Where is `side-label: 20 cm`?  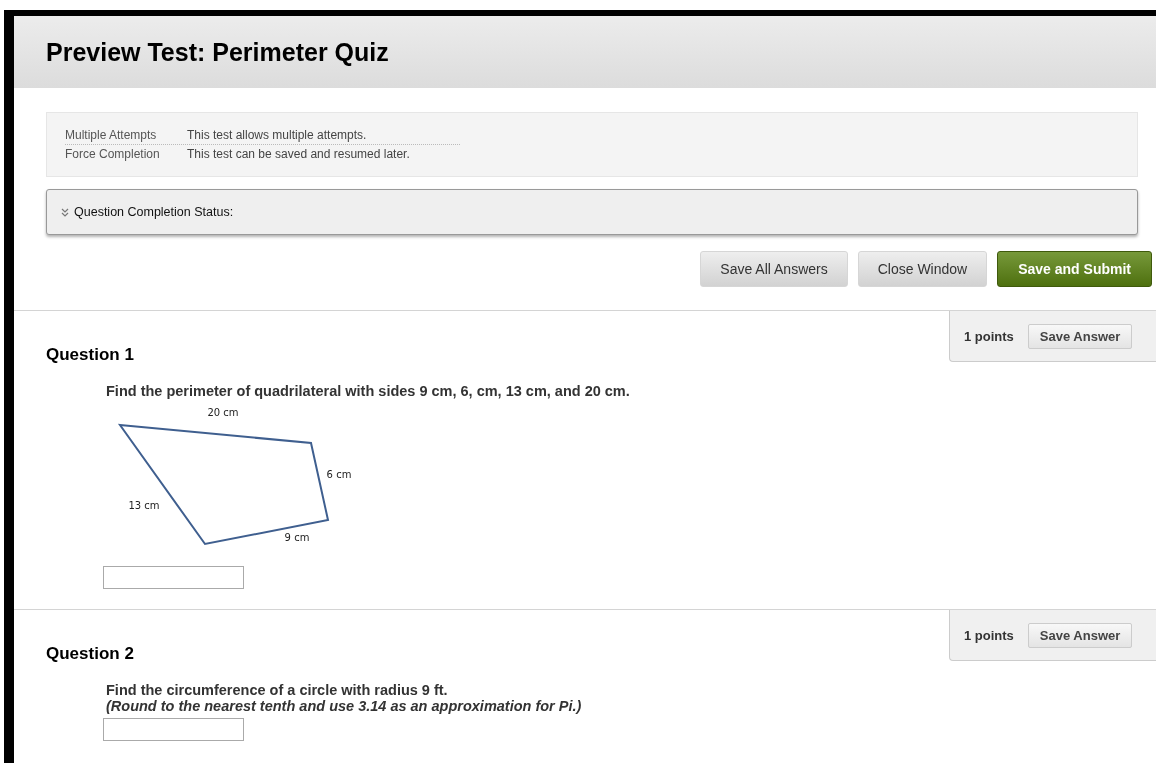
side-label: 20 cm is located at coordinates (223, 412).